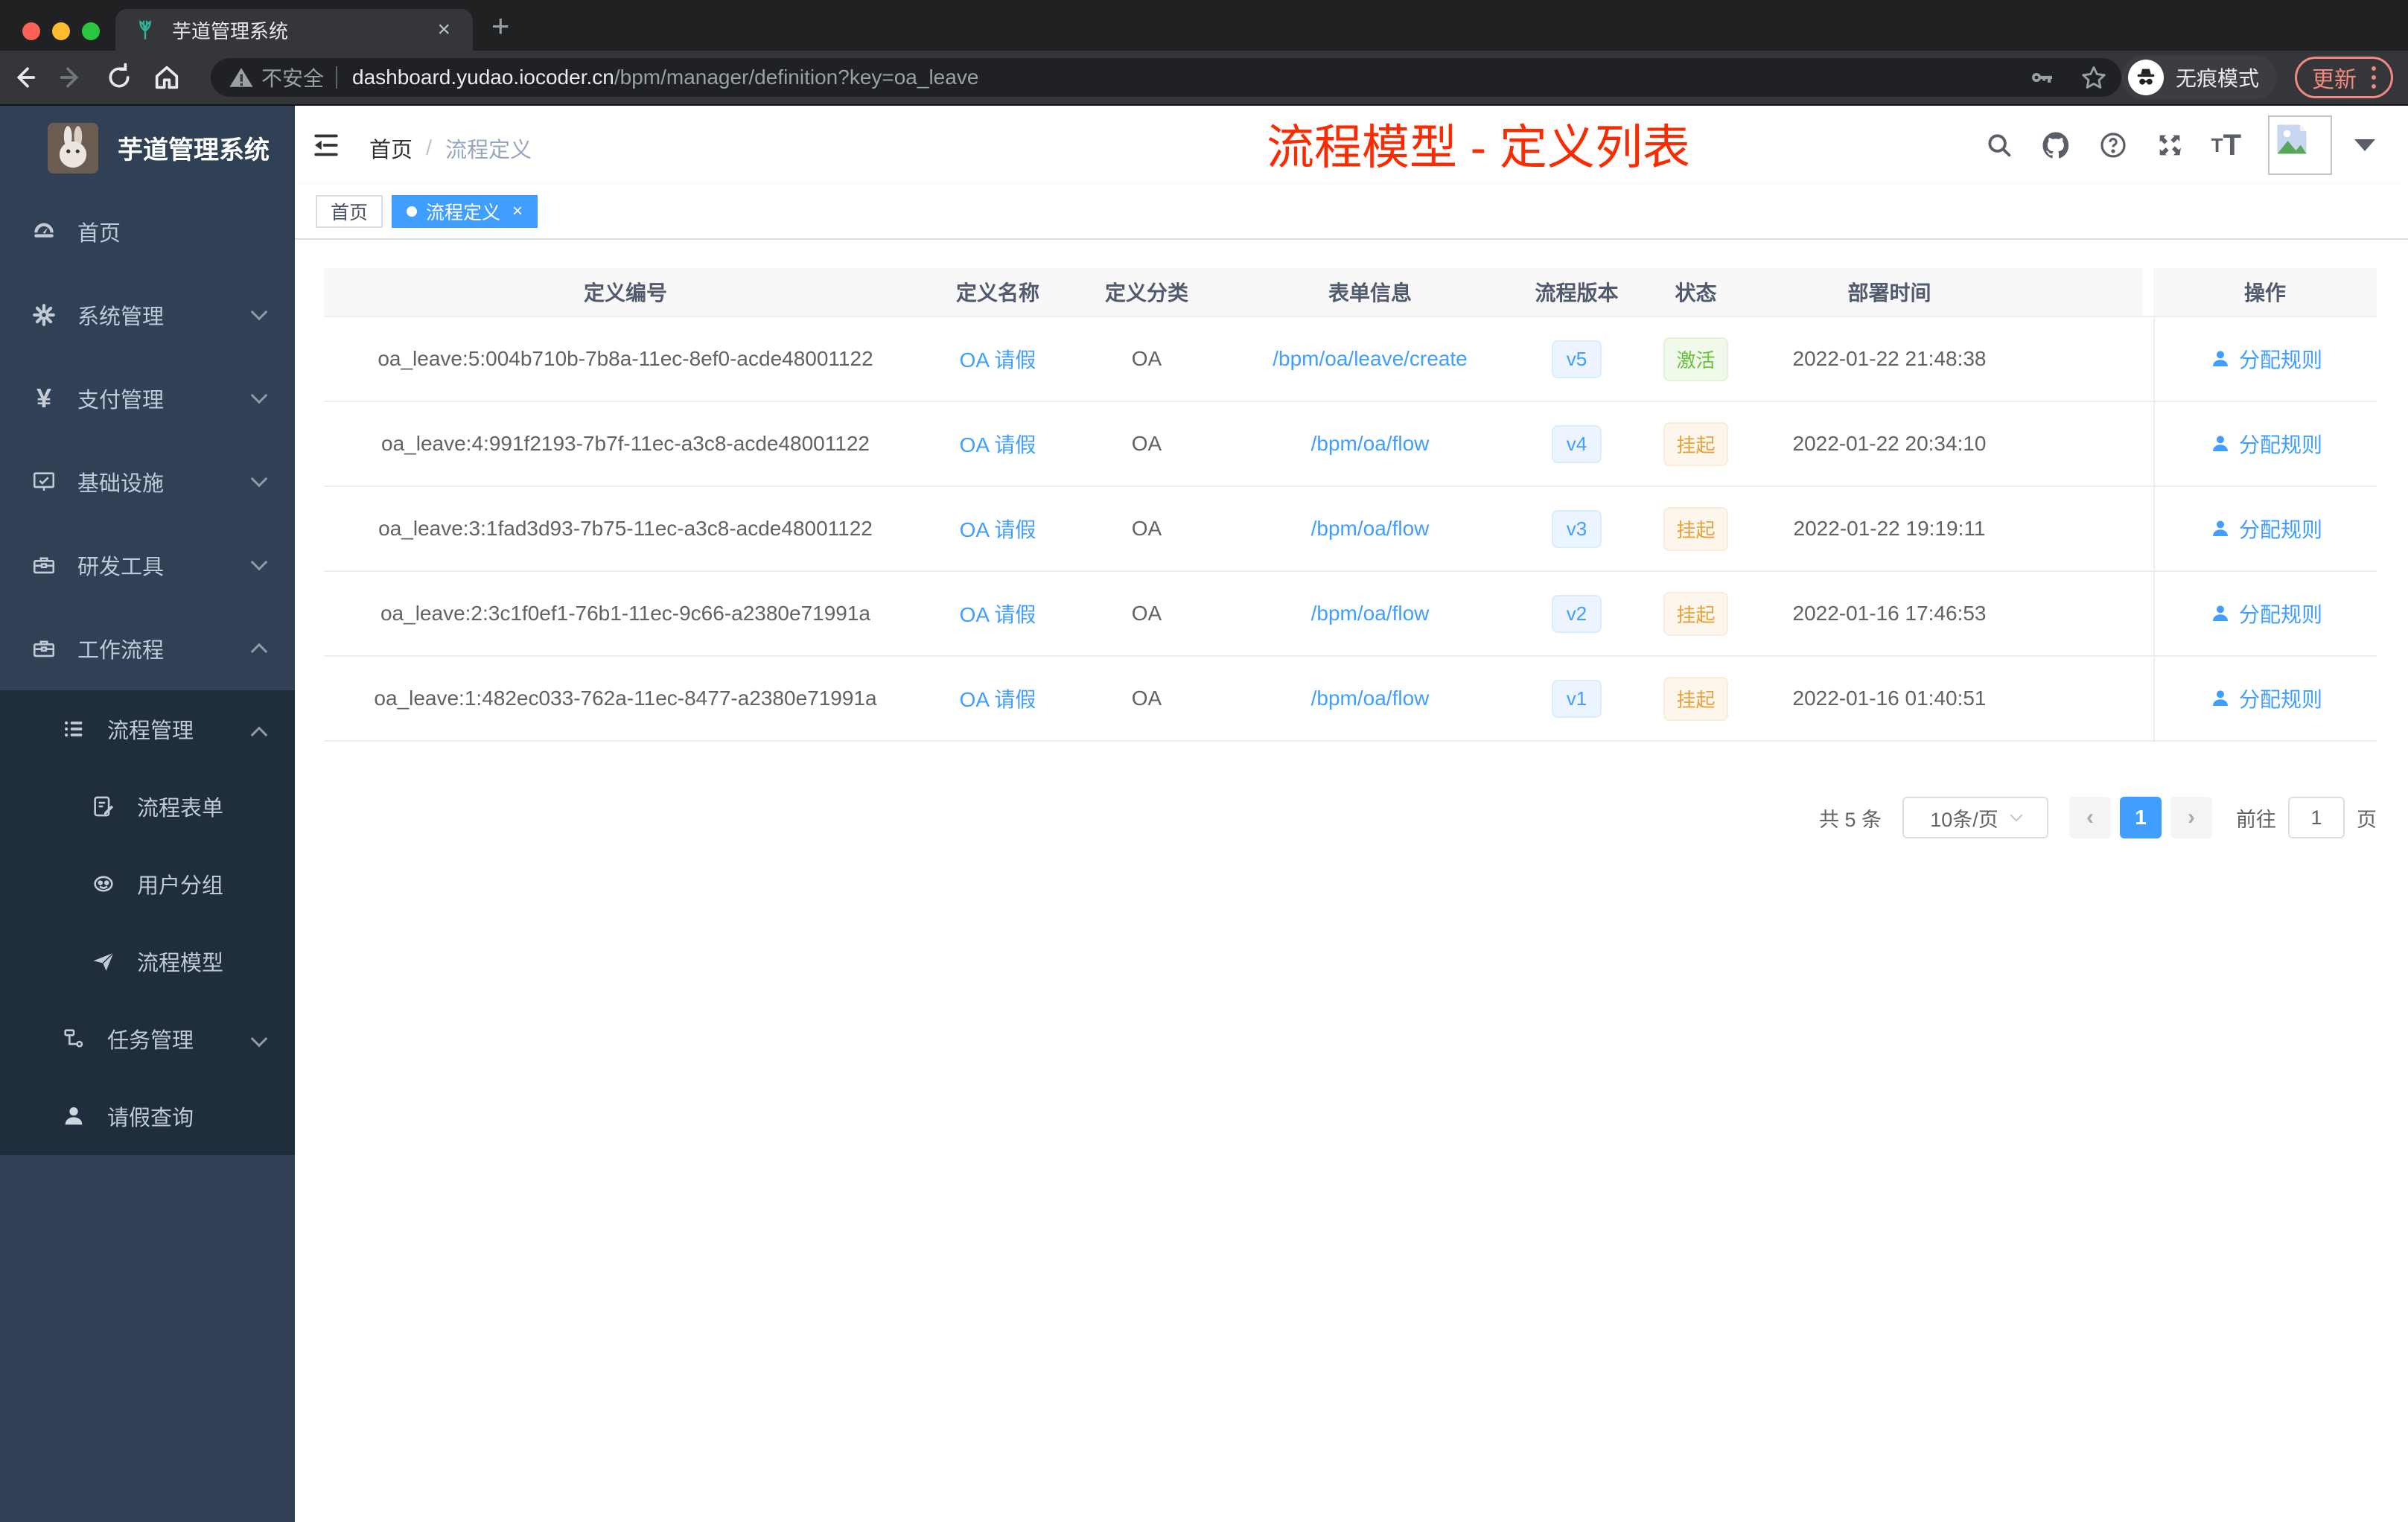 This screenshot has height=1522, width=2408. Describe the element at coordinates (2374, 77) in the screenshot. I see `browser-menu-icon` at that location.